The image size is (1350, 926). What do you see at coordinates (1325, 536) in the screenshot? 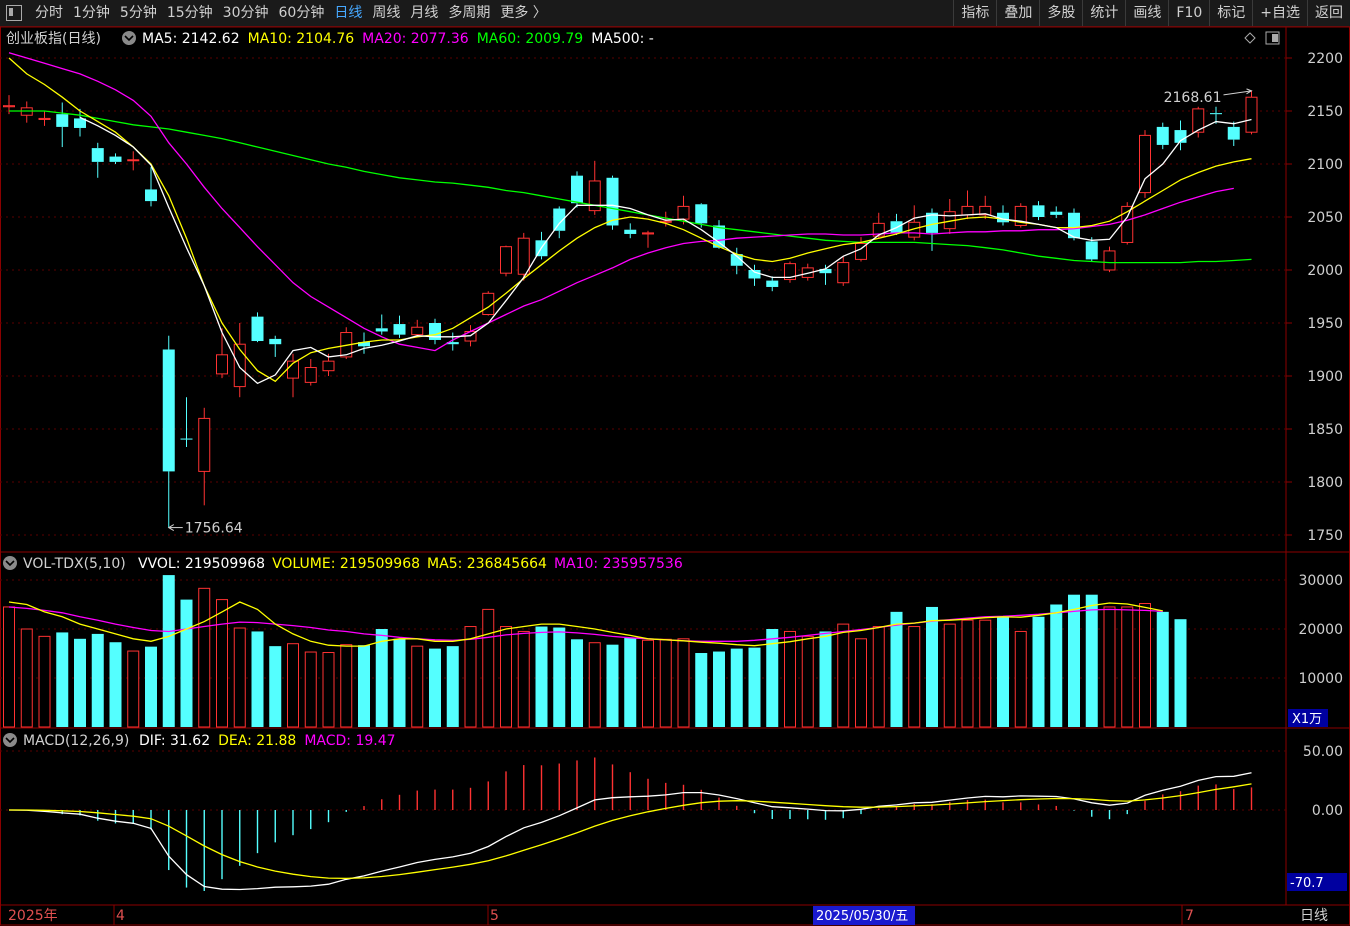
I see `main-y-tick-label: 1750` at bounding box center [1325, 536].